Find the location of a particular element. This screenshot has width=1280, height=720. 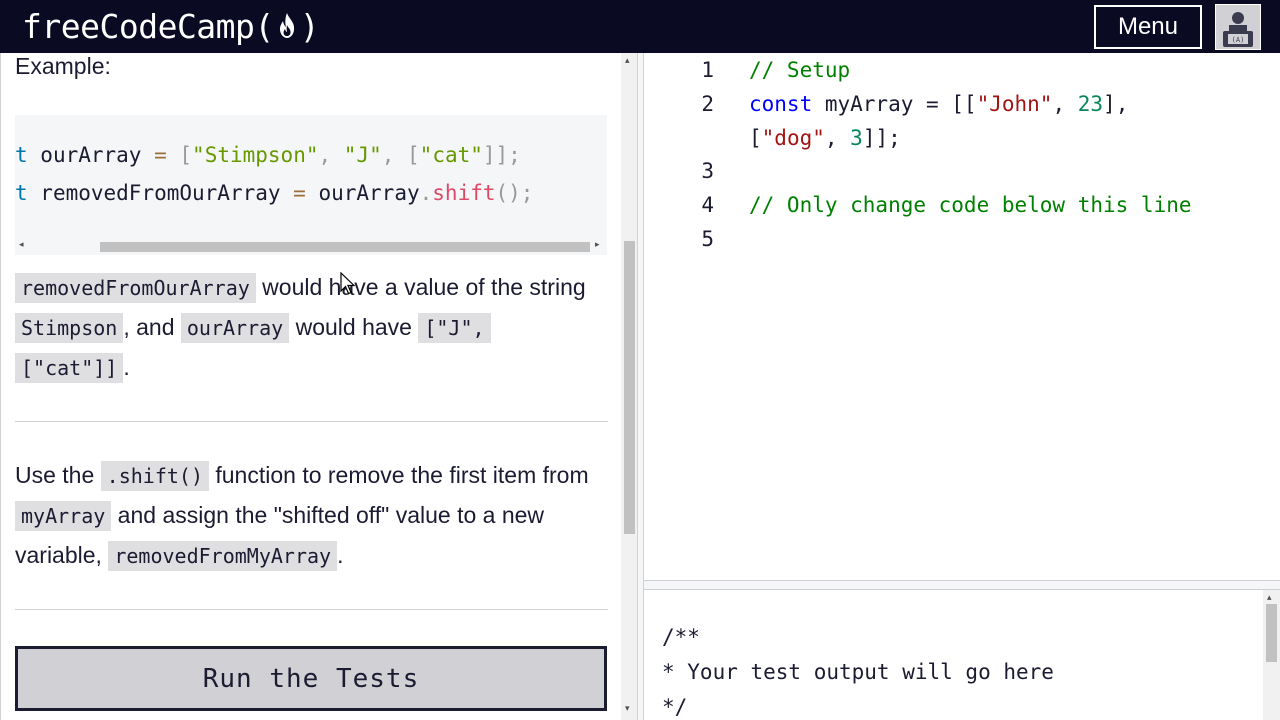

code-token: . is located at coordinates (426, 193).